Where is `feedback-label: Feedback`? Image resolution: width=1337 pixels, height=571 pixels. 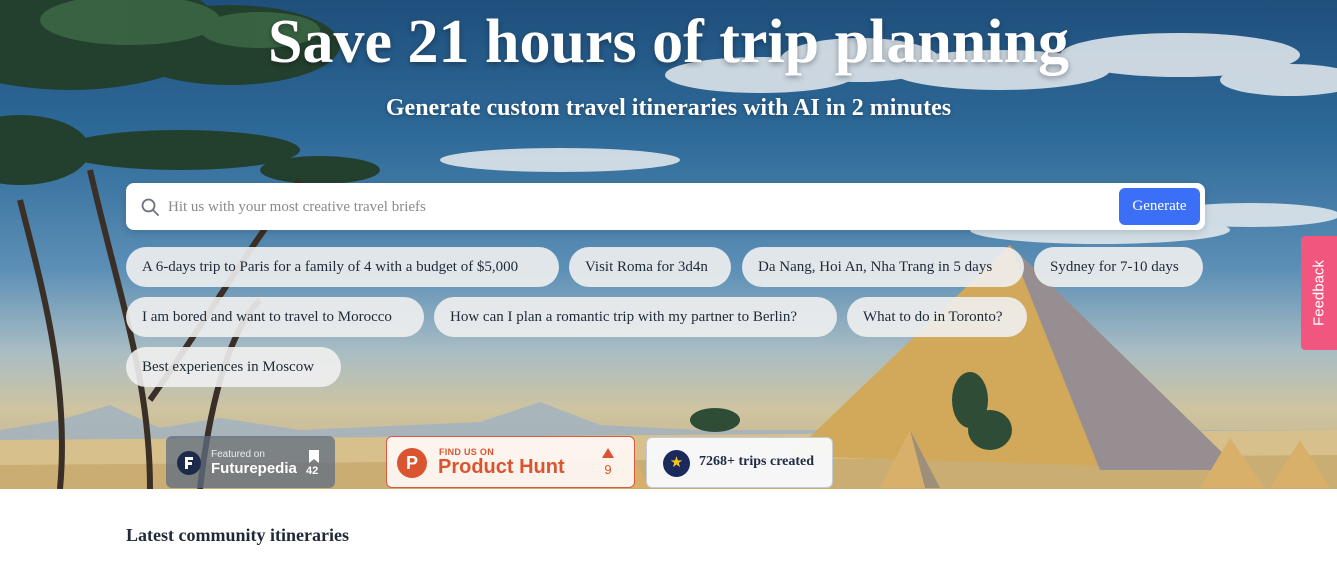 feedback-label: Feedback is located at coordinates (1319, 293).